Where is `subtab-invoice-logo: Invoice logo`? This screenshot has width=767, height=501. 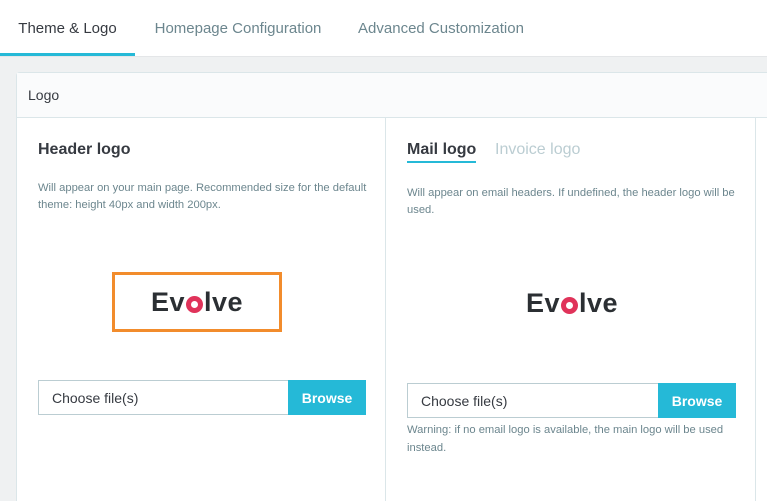
subtab-invoice-logo: Invoice logo is located at coordinates (537, 150).